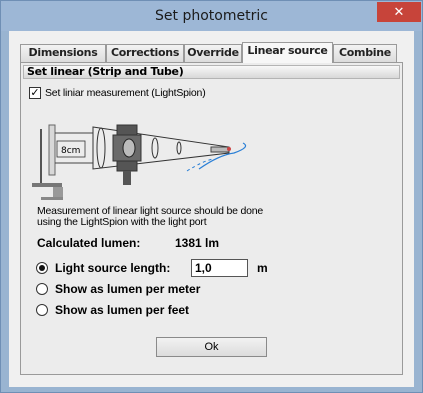  What do you see at coordinates (122, 310) in the screenshot?
I see `lumen-per-feet-label: Show as lumen per feet` at bounding box center [122, 310].